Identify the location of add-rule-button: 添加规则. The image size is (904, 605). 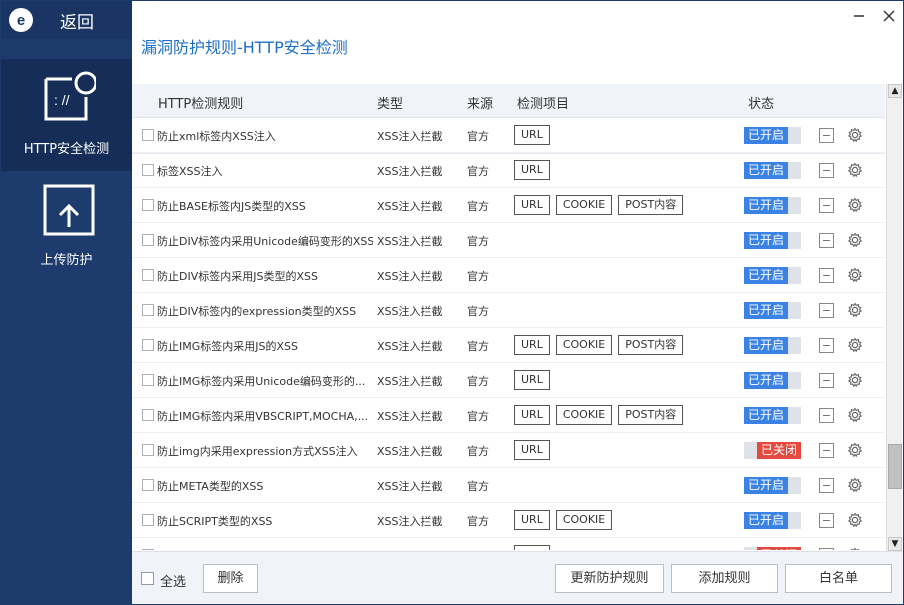
(724, 578).